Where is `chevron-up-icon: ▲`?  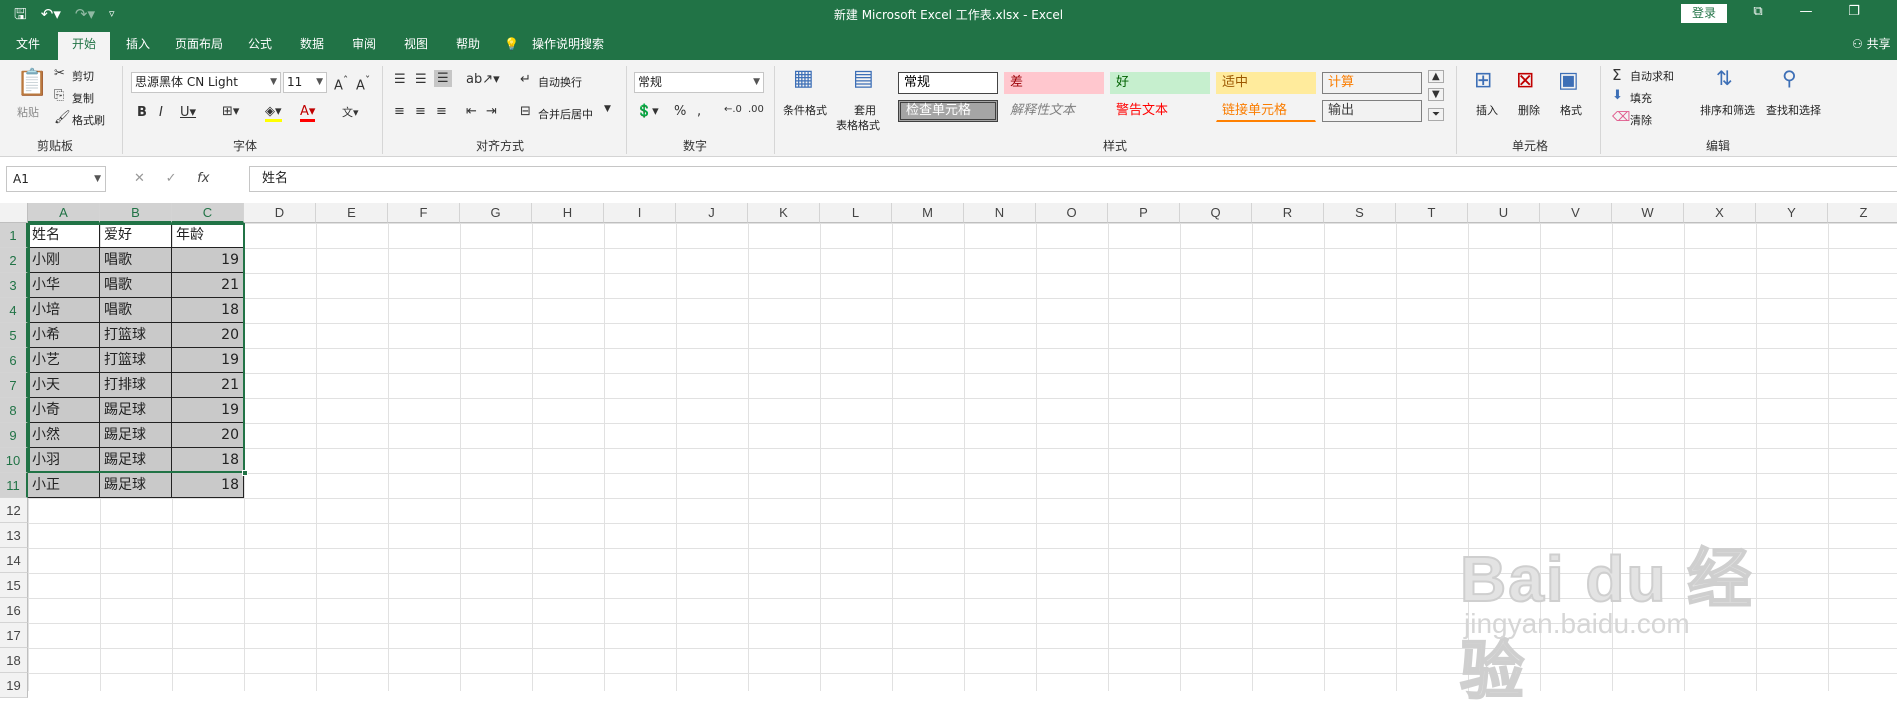 chevron-up-icon: ▲ is located at coordinates (1436, 76).